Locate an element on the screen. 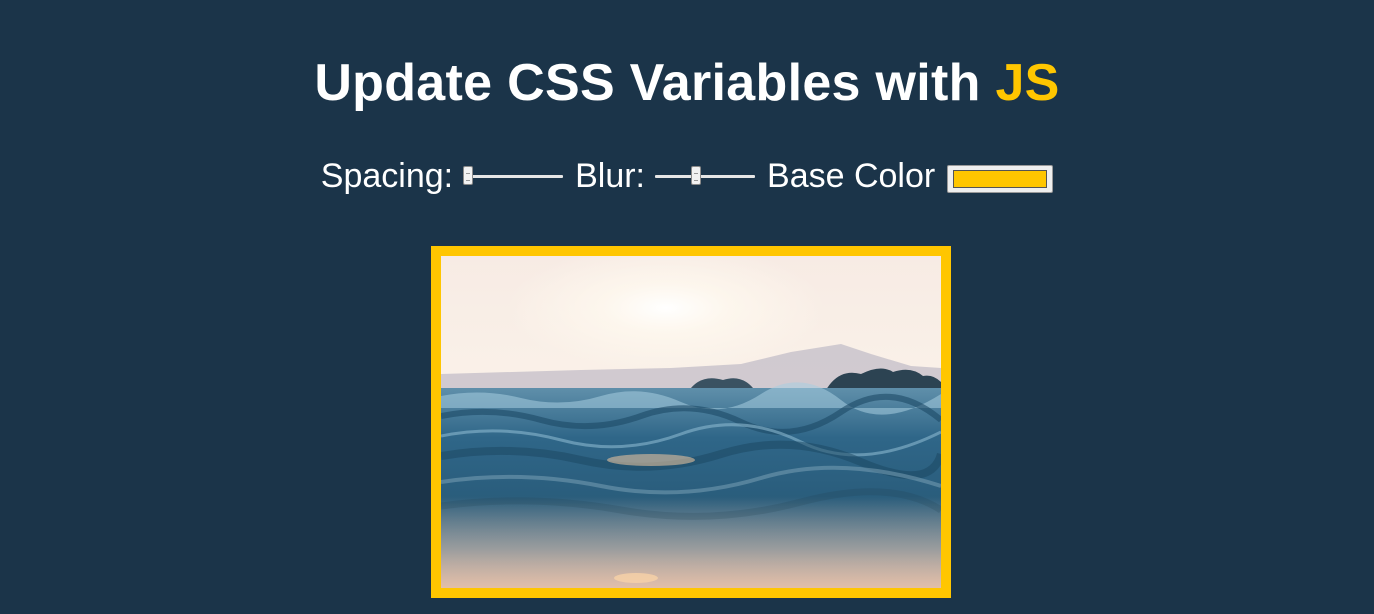  blur-label: Blur: is located at coordinates (610, 176).